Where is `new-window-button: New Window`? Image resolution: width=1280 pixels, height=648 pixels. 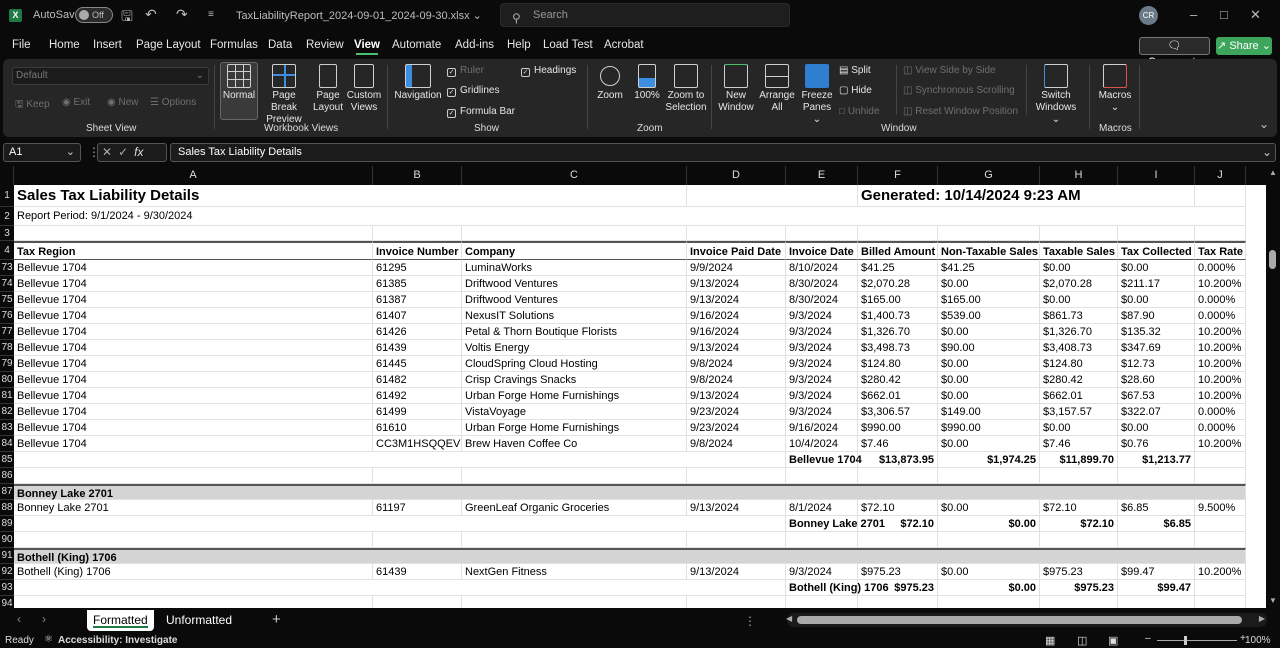 new-window-button: New Window is located at coordinates (736, 89).